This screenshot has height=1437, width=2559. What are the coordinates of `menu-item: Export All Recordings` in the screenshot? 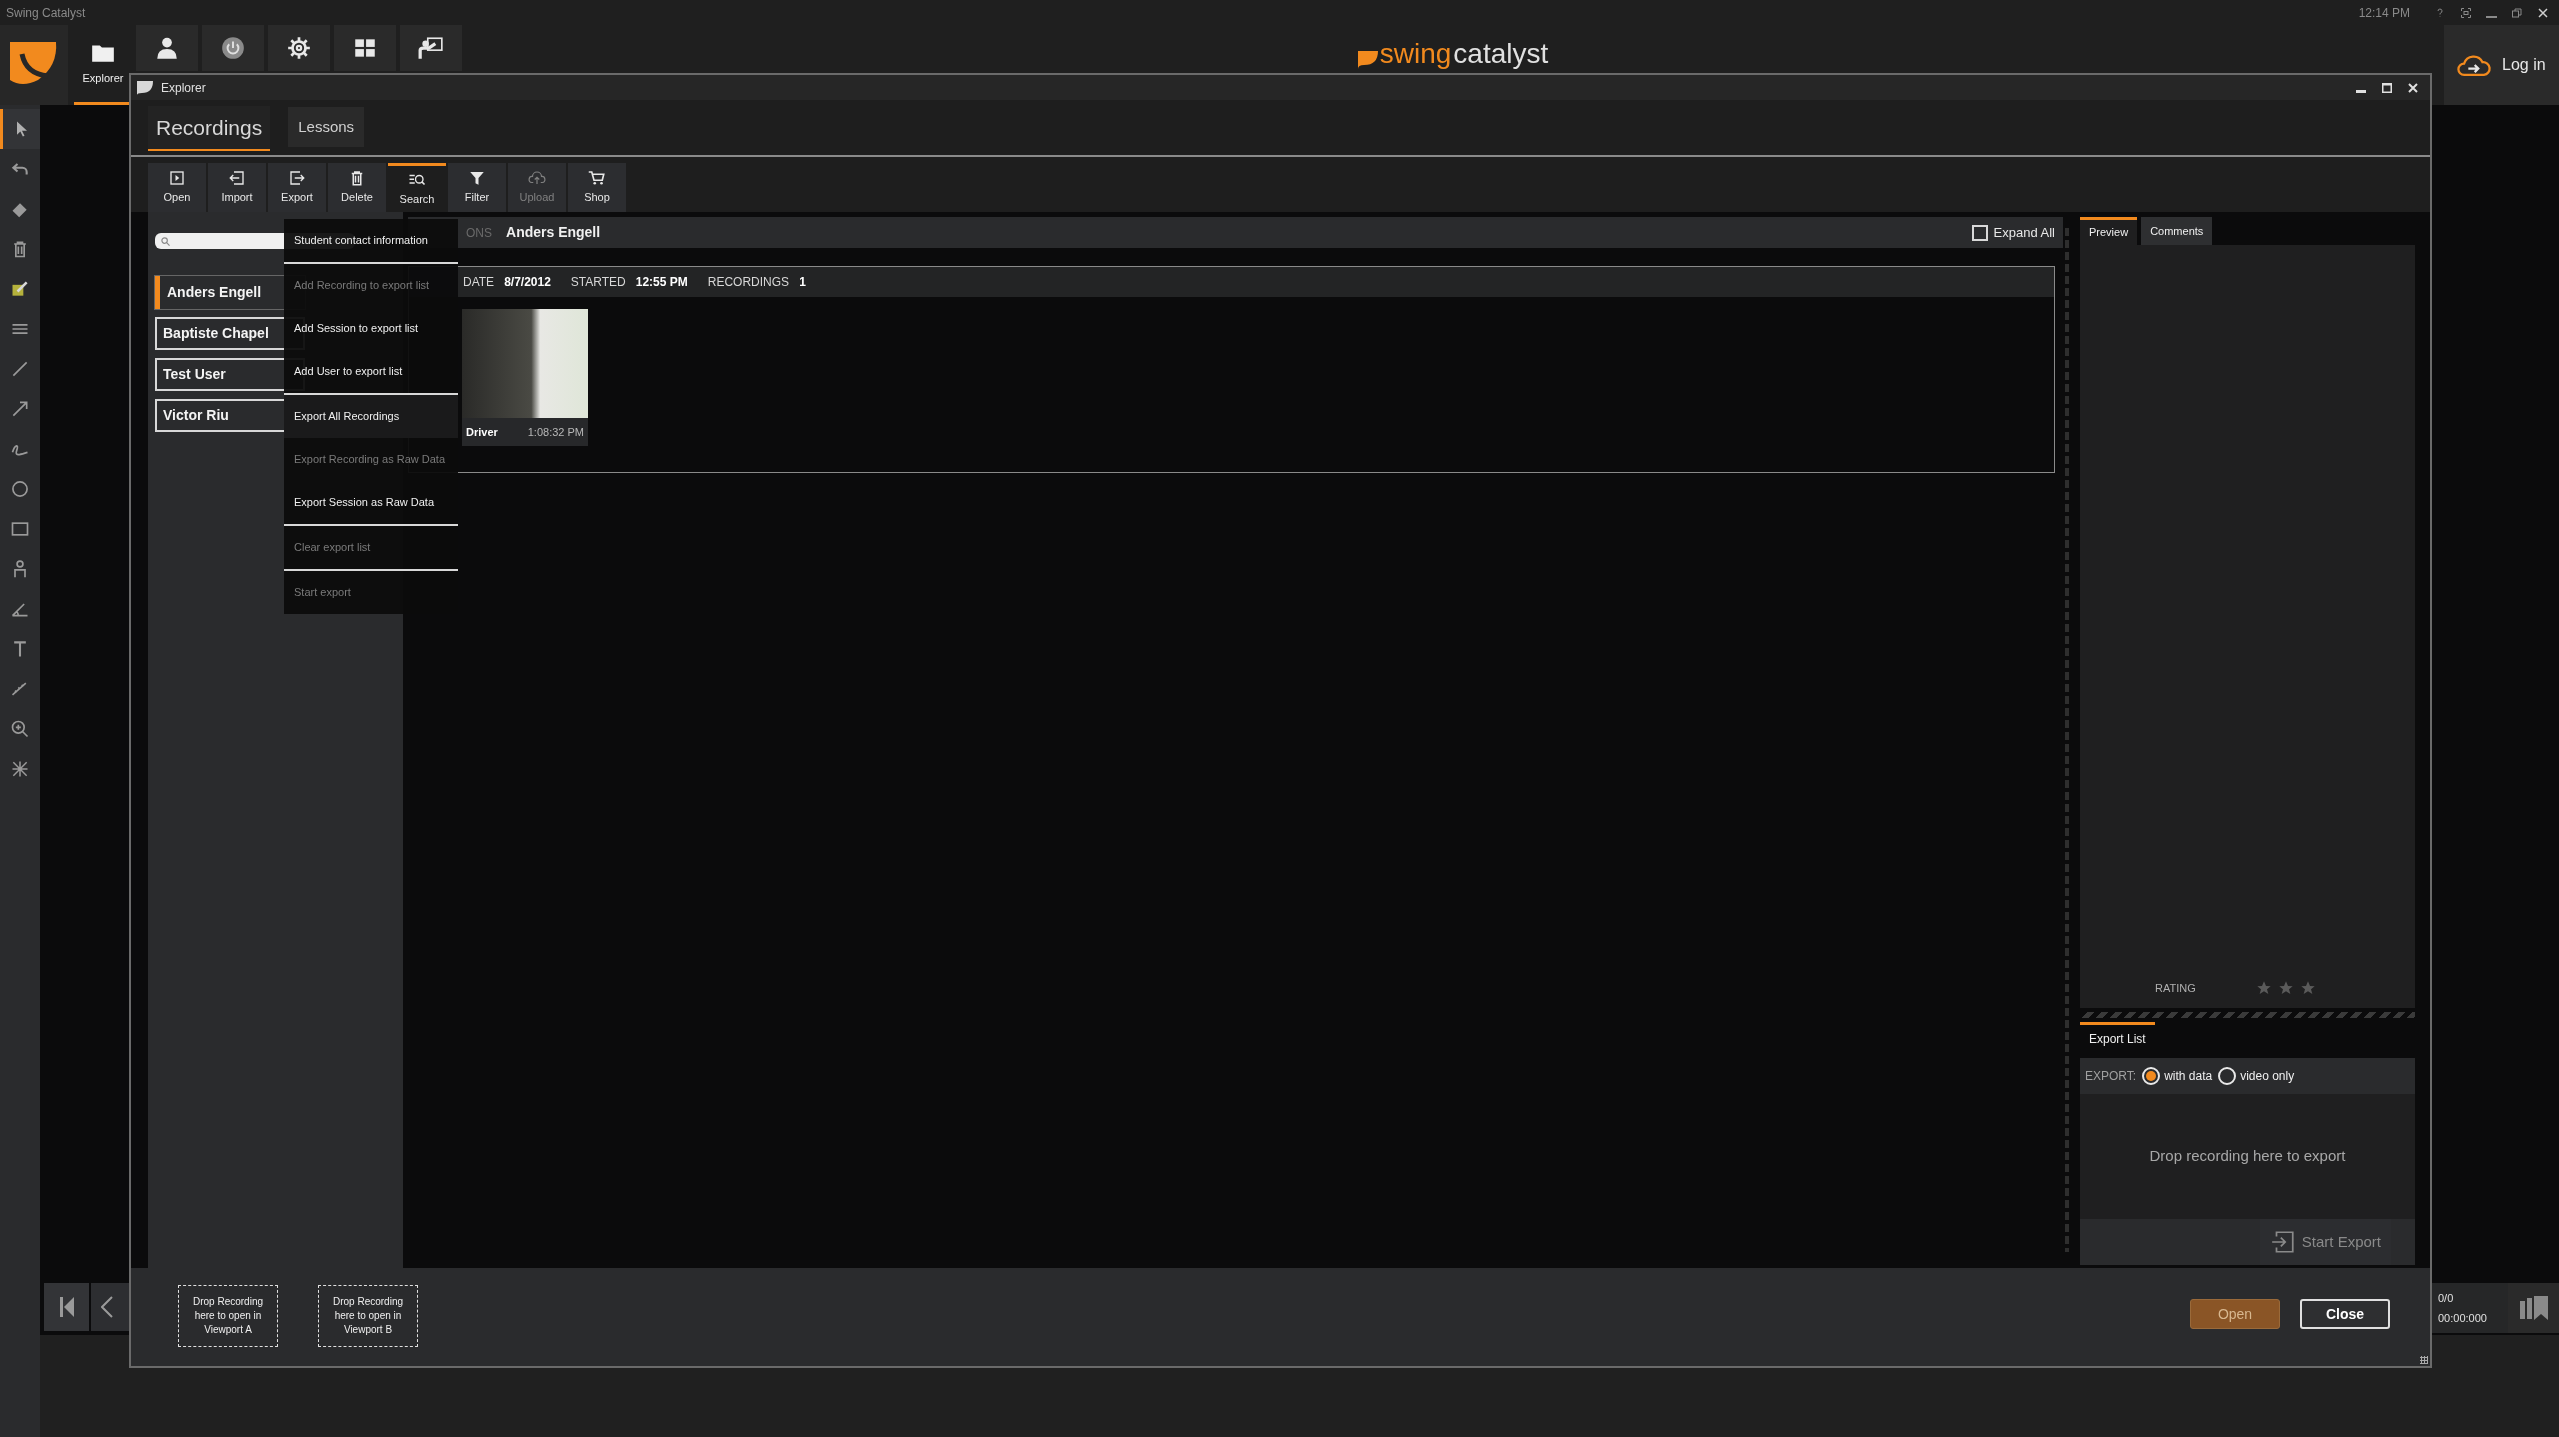 It's located at (371, 416).